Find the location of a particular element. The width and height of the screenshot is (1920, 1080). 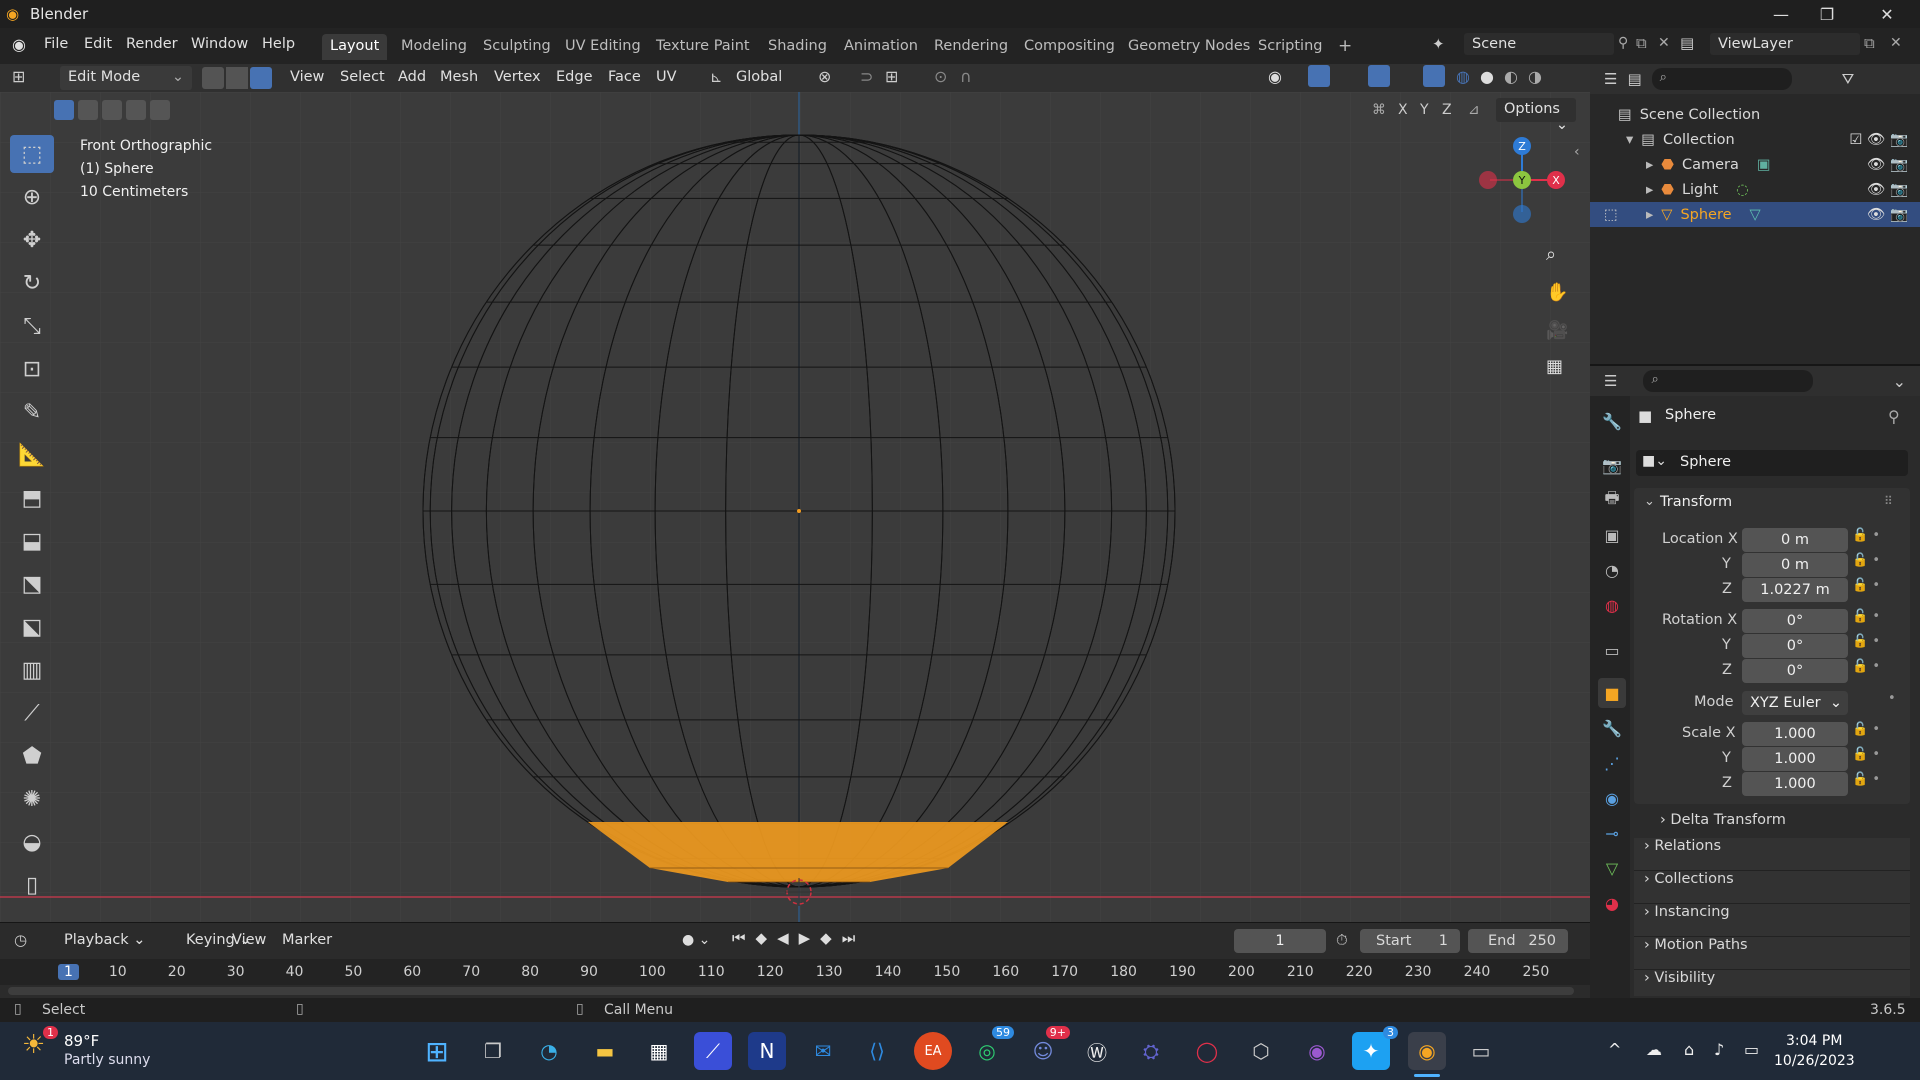

mesh-data-icon: ▽ is located at coordinates (1755, 215).